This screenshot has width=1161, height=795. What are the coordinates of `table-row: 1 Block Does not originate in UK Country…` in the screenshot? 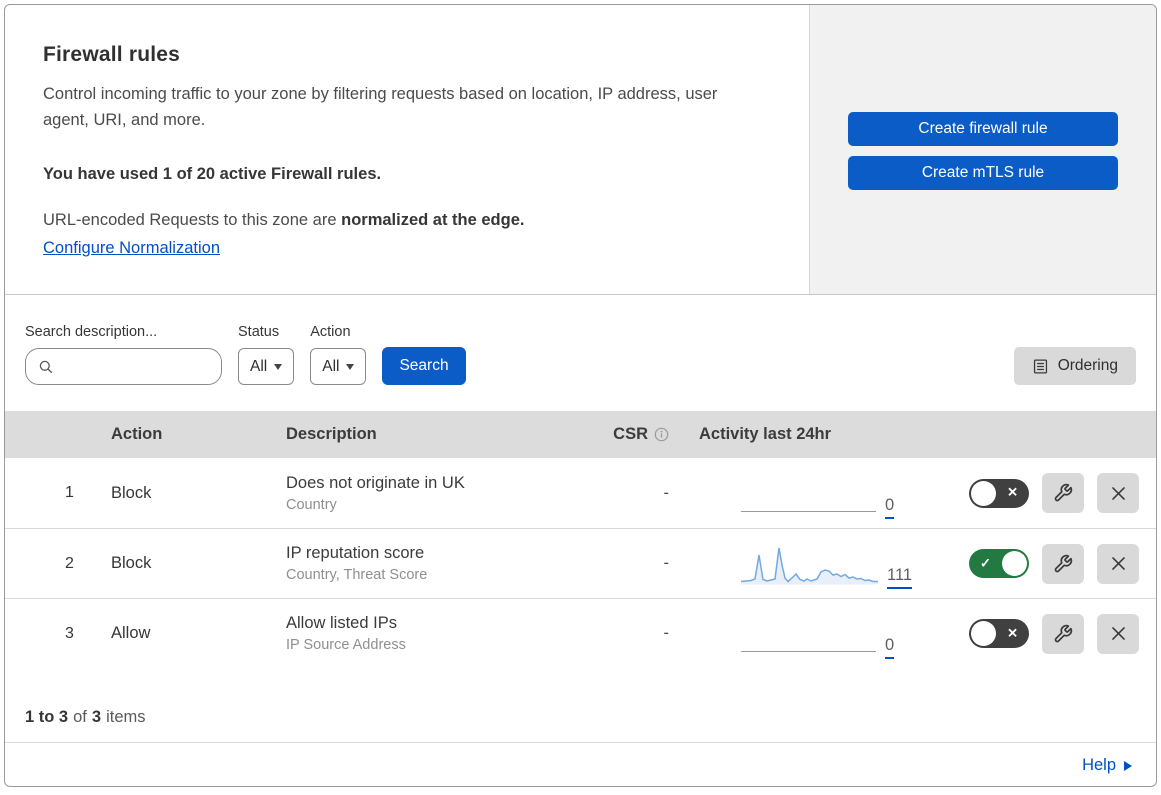 It's located at (580, 493).